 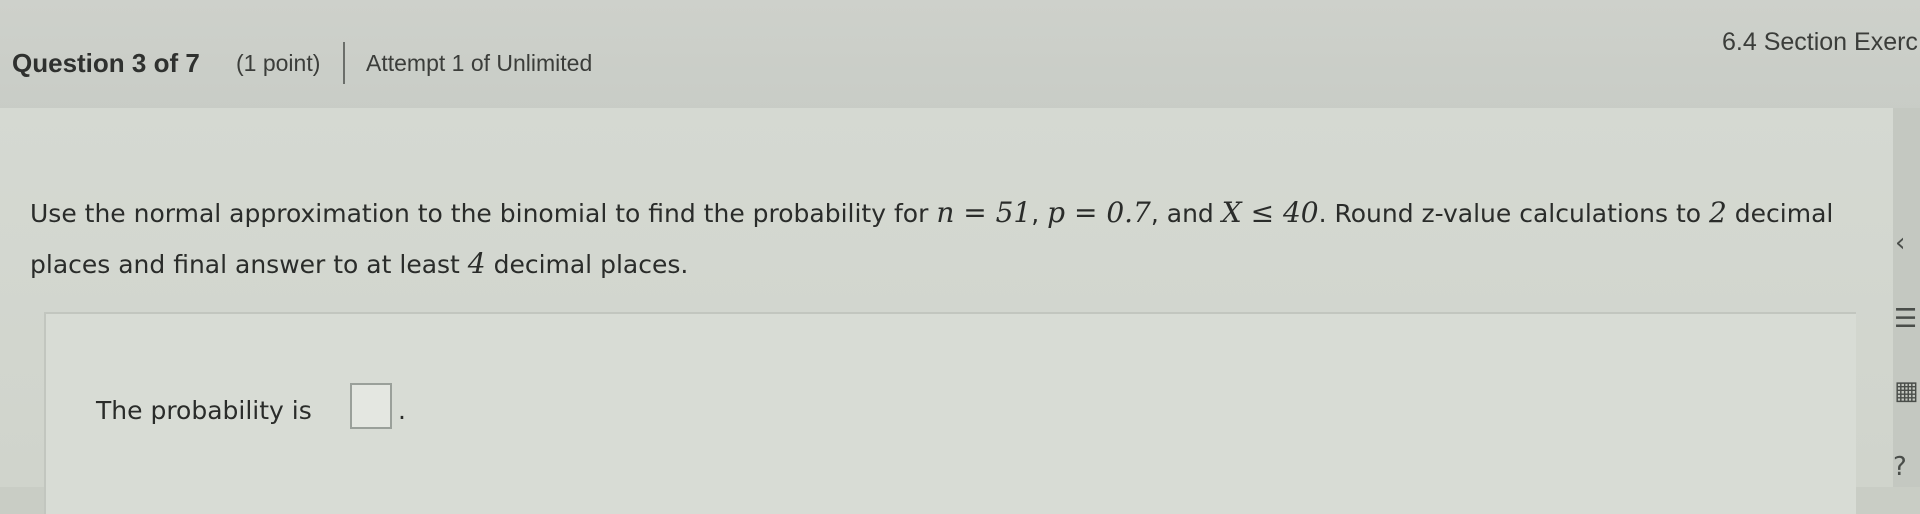 What do you see at coordinates (402, 410) in the screenshot?
I see `answer-period: .` at bounding box center [402, 410].